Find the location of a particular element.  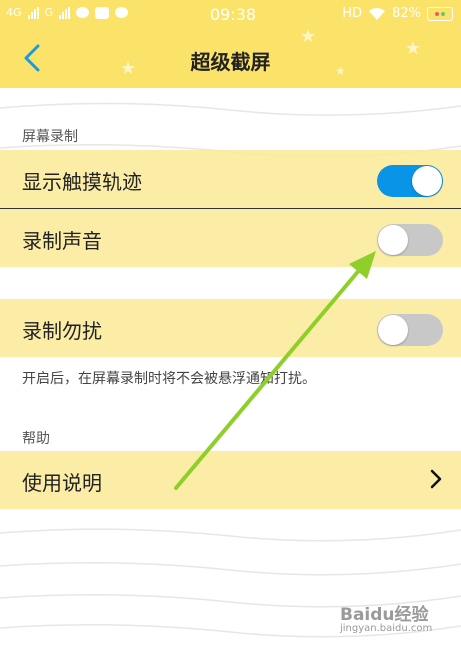

setting-label-show-touch: 显示触摸轨迹 is located at coordinates (82, 182).